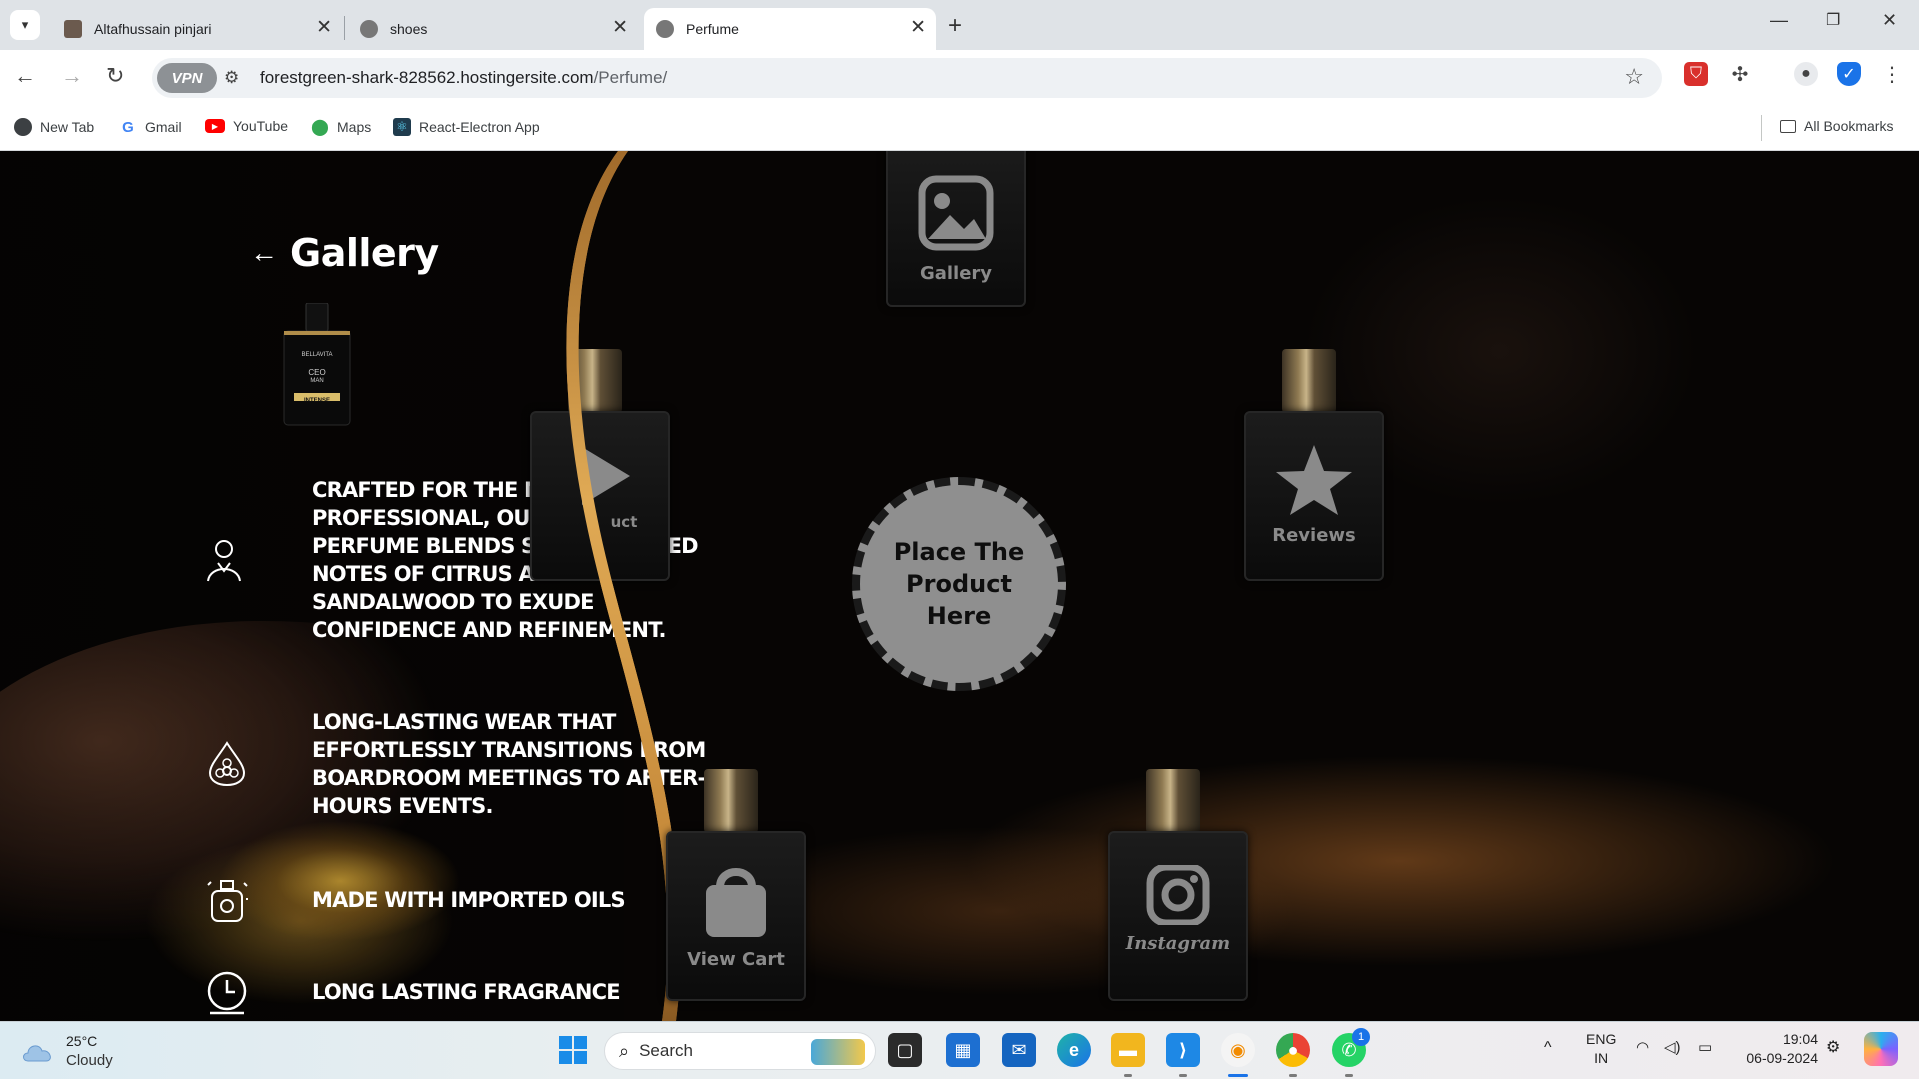  Describe the element at coordinates (72, 76) in the screenshot. I see `forward-button: →` at that location.